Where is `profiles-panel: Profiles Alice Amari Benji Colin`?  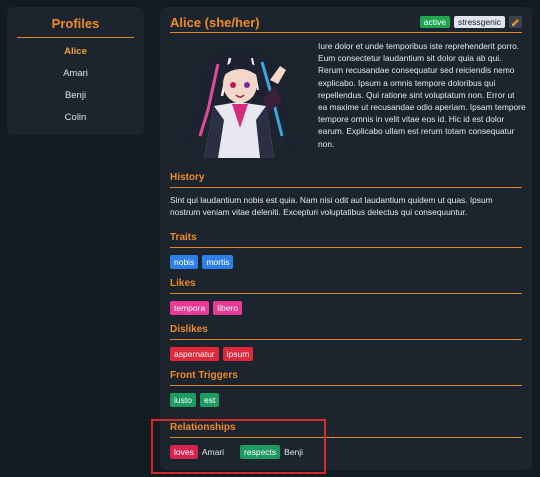 profiles-panel: Profiles Alice Amari Benji Colin is located at coordinates (75, 71).